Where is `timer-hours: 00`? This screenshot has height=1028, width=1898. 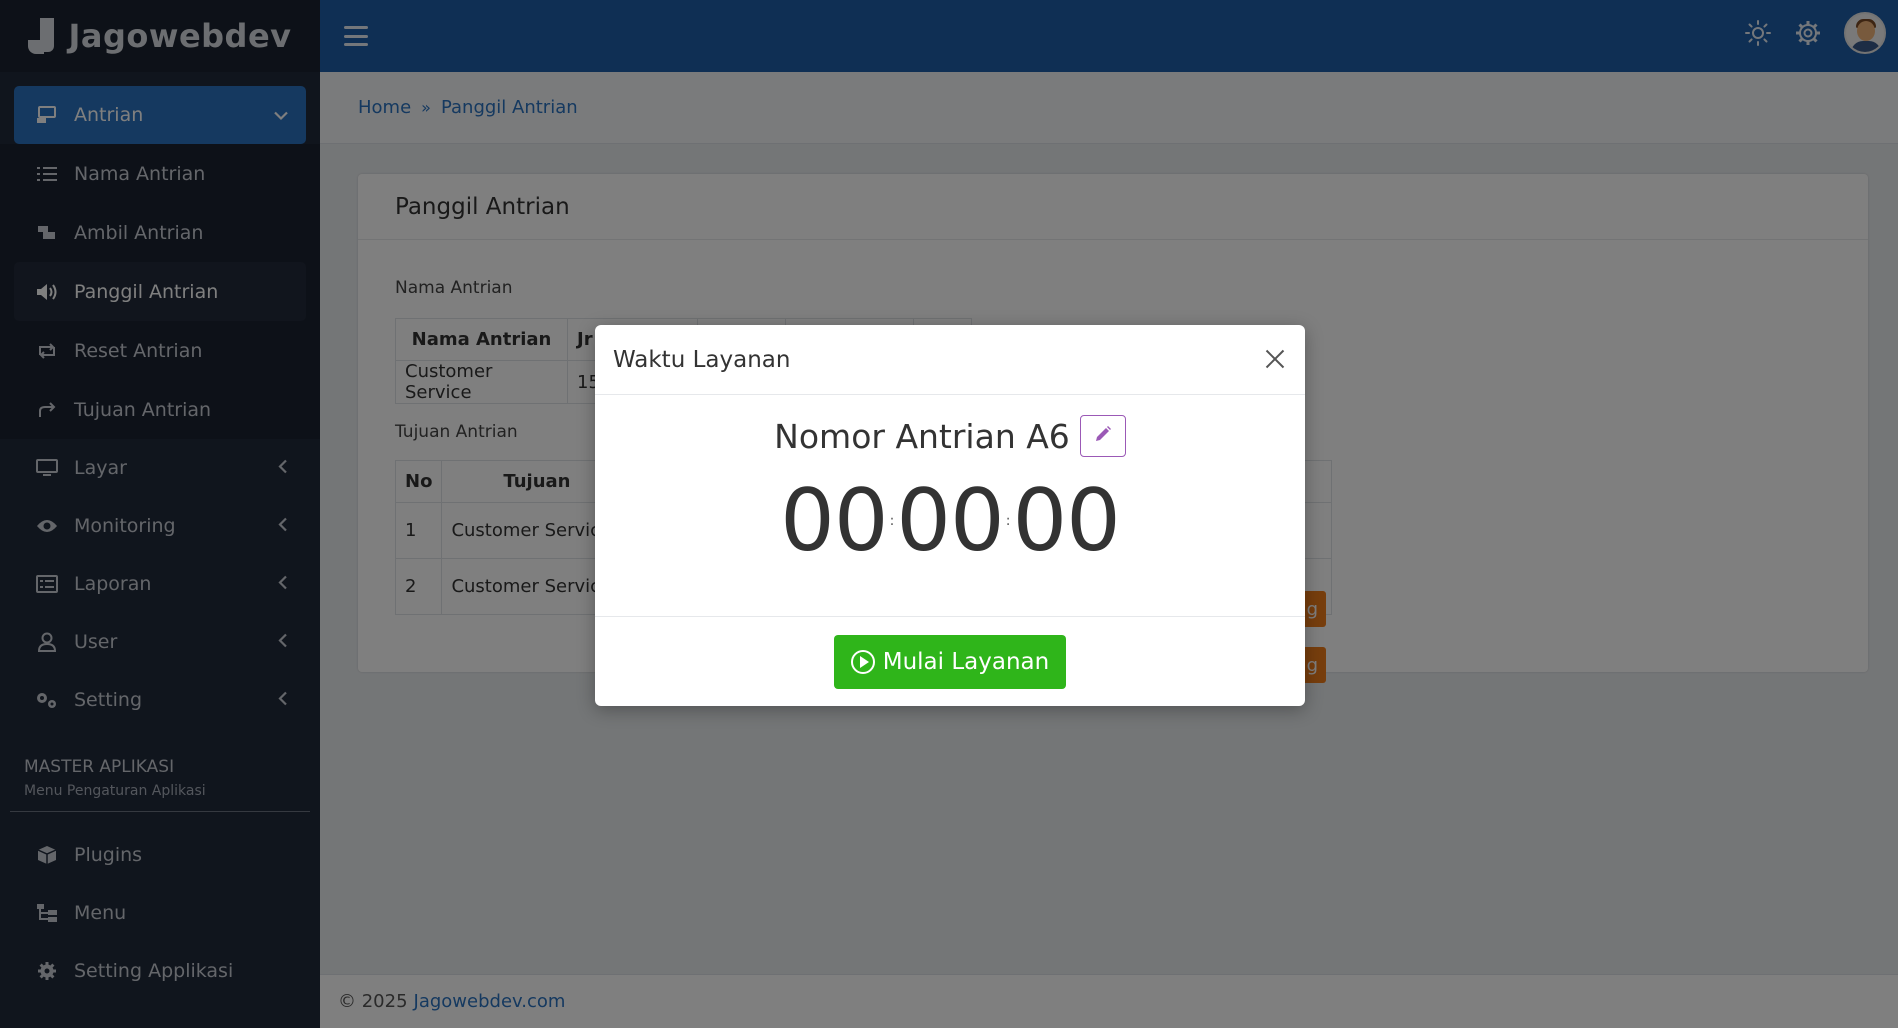 timer-hours: 00 is located at coordinates (834, 521).